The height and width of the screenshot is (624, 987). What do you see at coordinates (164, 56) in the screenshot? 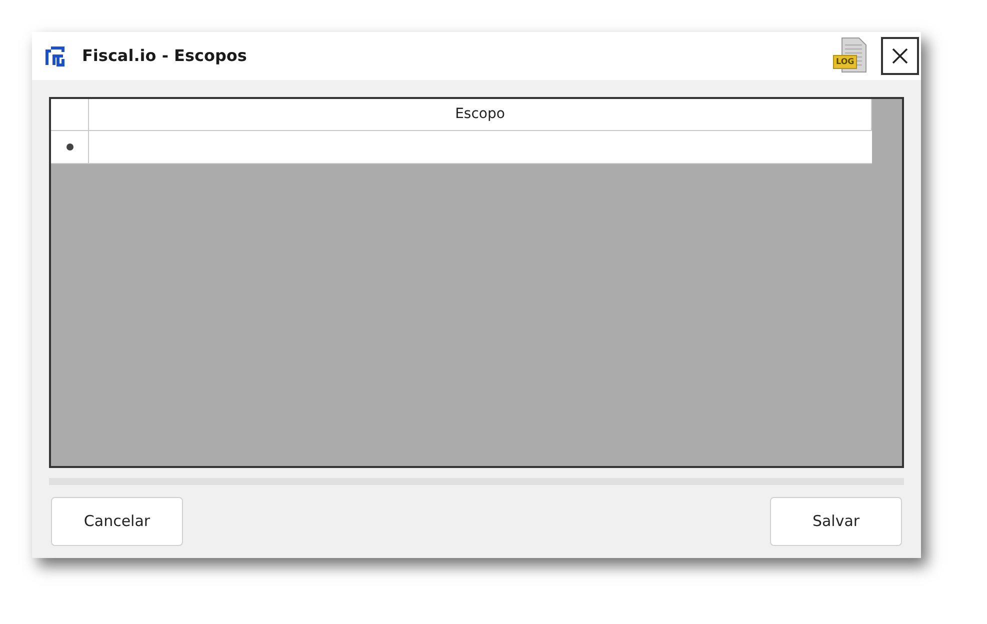
I see `window-title: Fiscal.io - Escopos` at bounding box center [164, 56].